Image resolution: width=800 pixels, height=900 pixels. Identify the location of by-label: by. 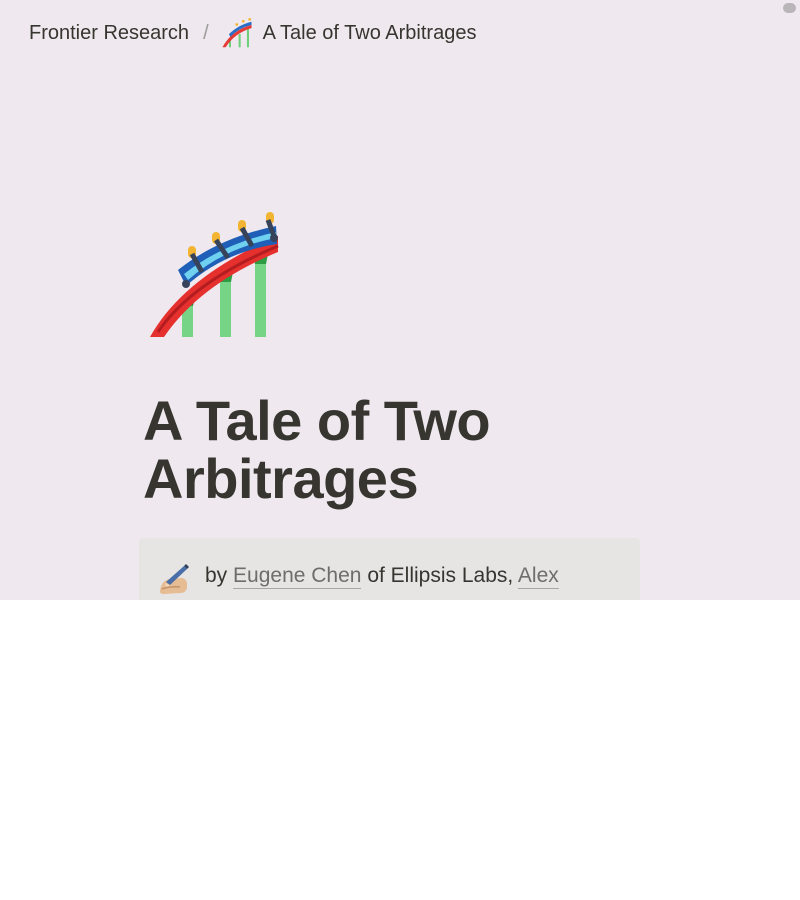
(216, 575).